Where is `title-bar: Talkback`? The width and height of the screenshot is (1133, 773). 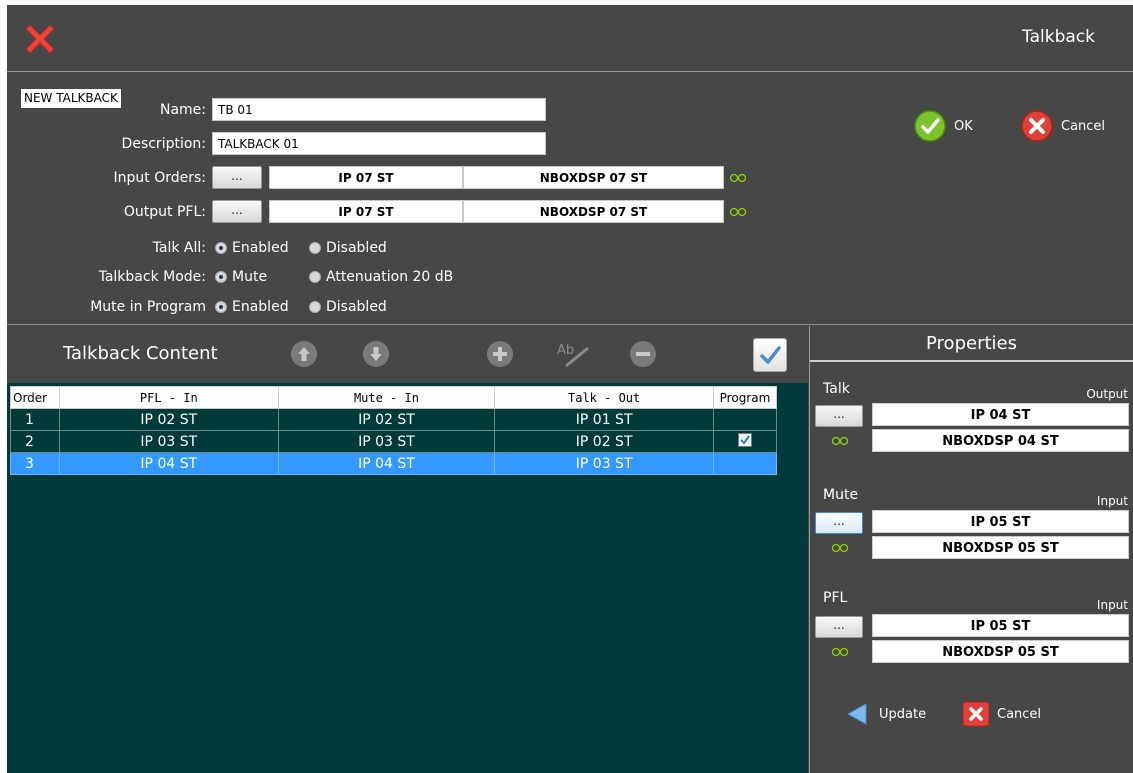 title-bar: Talkback is located at coordinates (570, 38).